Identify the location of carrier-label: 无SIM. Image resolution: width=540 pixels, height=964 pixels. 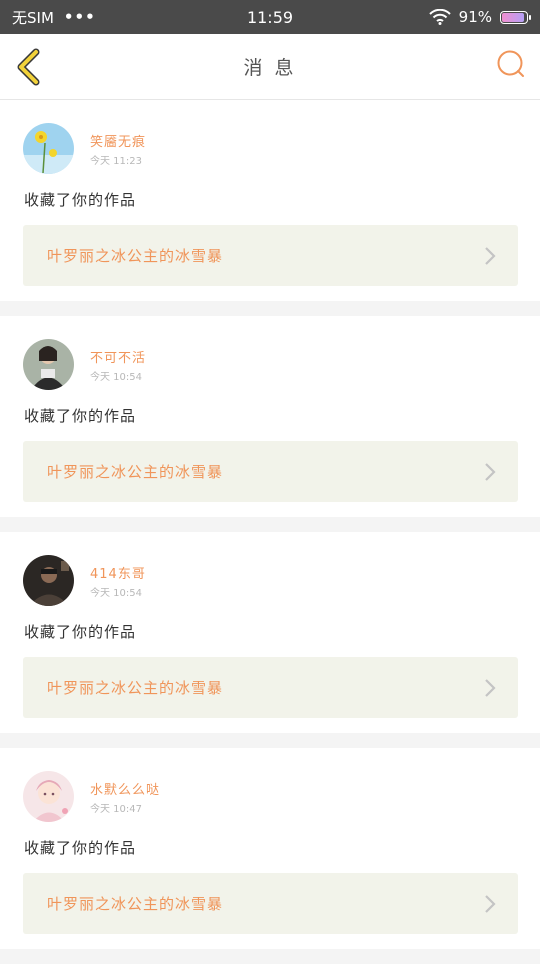
(33, 17).